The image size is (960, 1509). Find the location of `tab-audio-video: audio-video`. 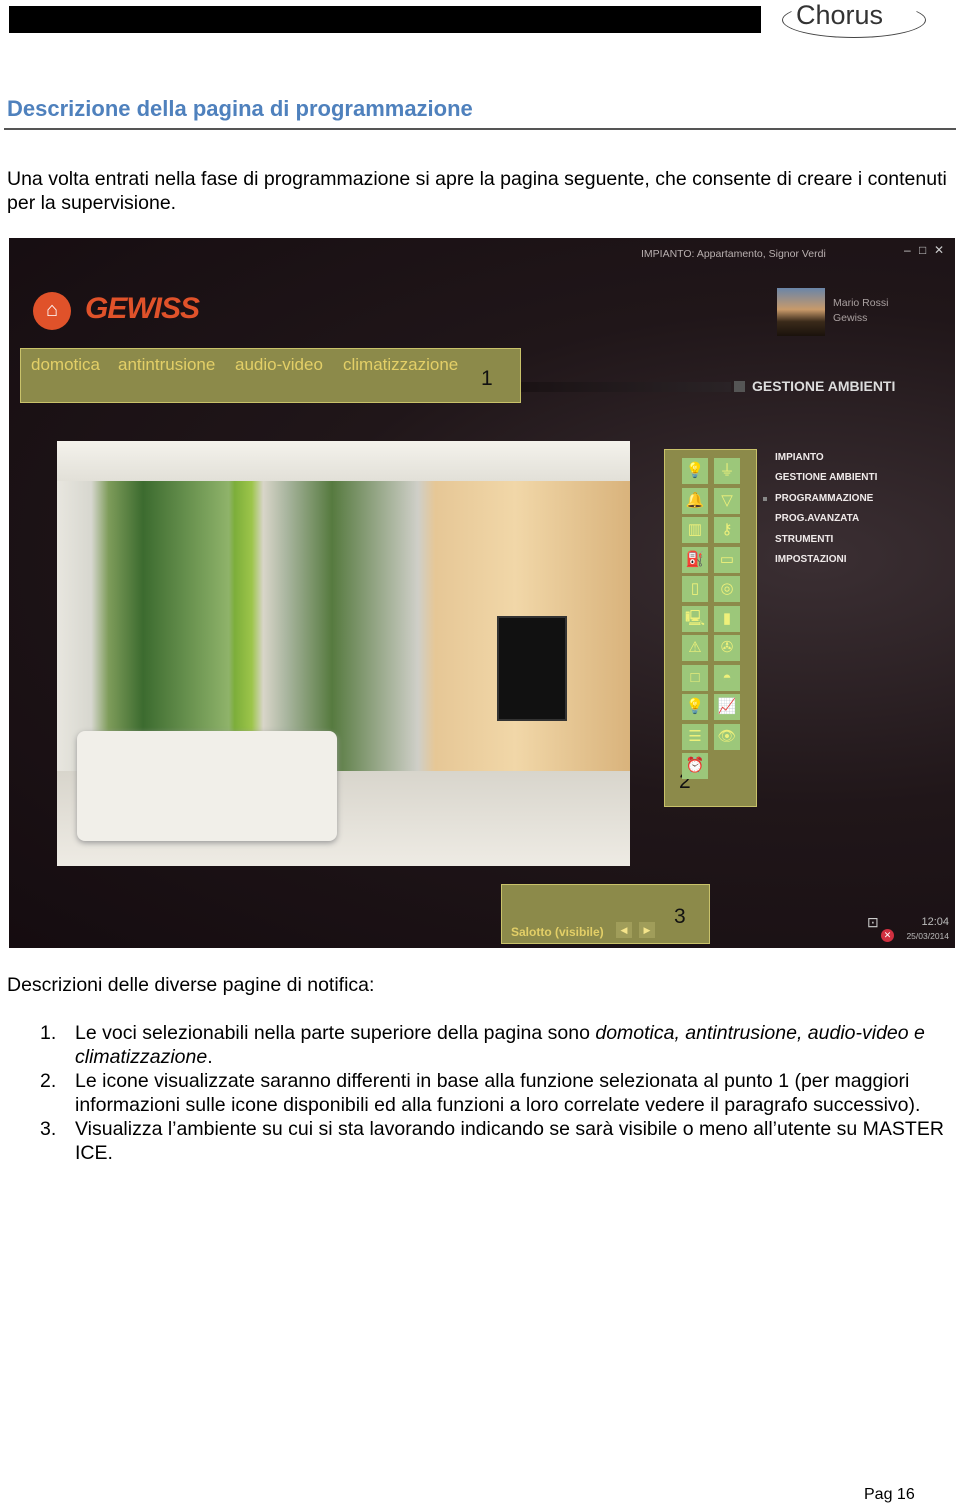

tab-audio-video: audio-video is located at coordinates (279, 365).